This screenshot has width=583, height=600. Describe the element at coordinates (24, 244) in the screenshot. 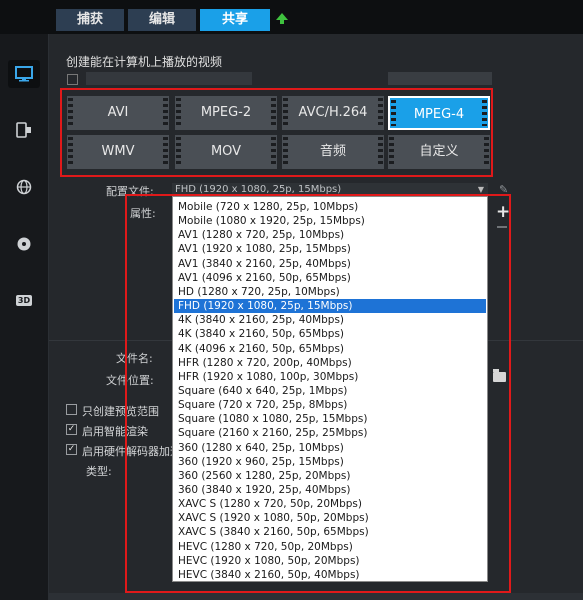

I see `disc-icon` at that location.